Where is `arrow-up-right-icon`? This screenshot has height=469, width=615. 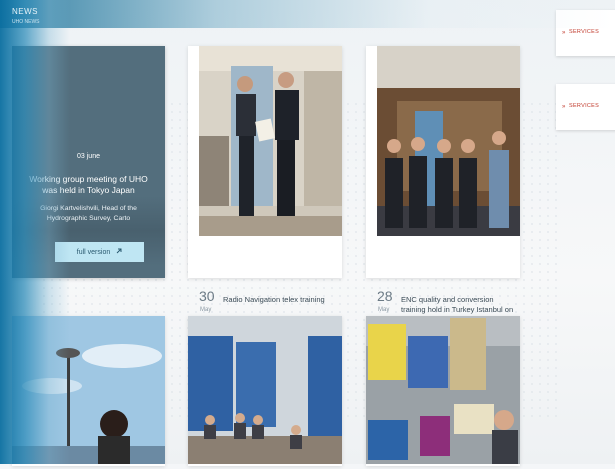 arrow-up-right-icon is located at coordinates (119, 252).